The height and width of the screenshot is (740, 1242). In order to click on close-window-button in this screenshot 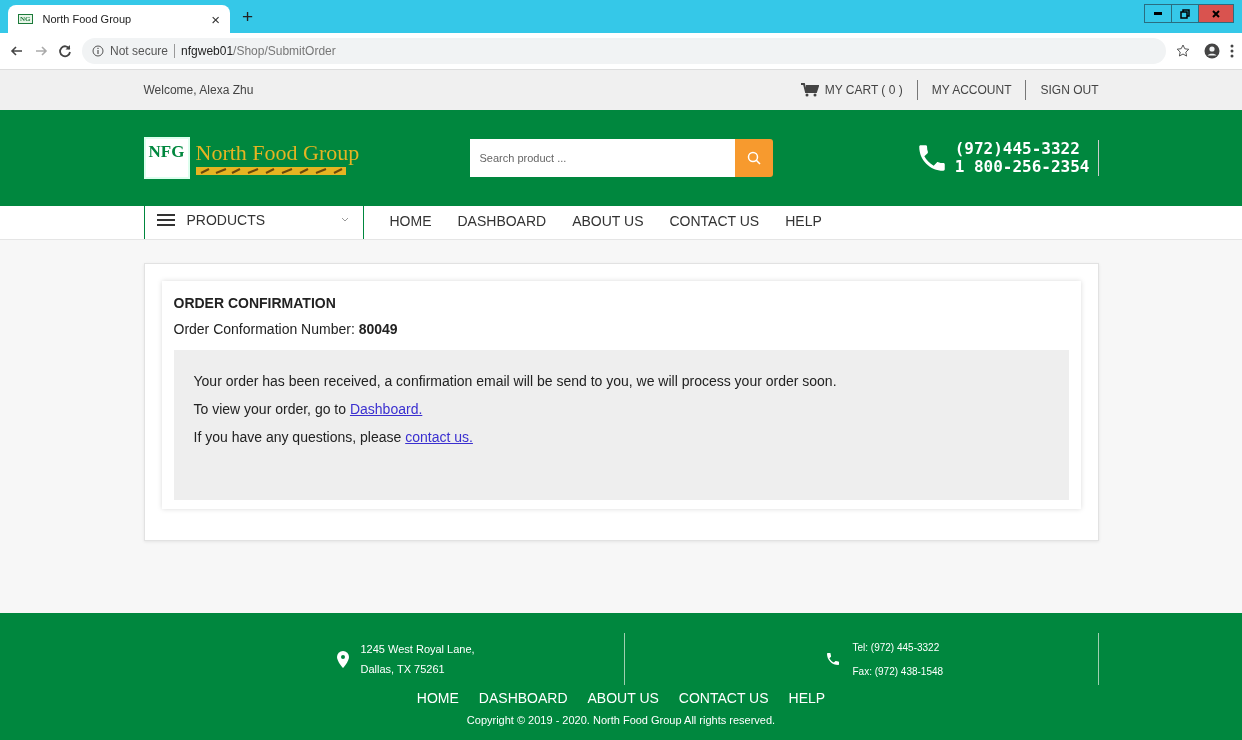, I will do `click(1216, 13)`.